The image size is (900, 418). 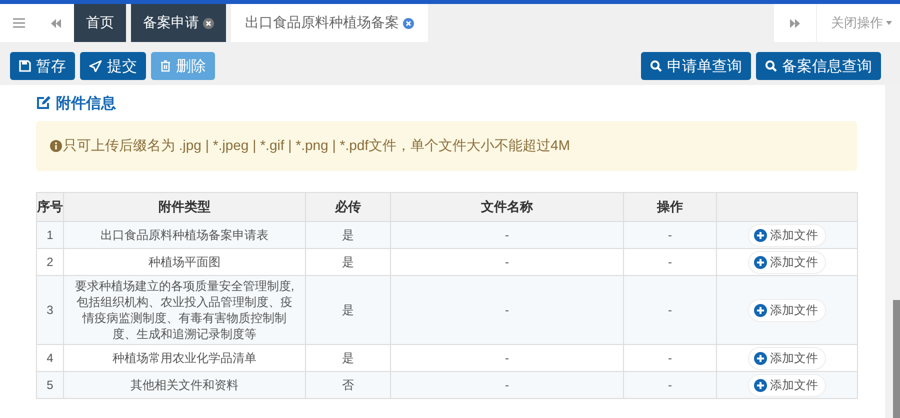 What do you see at coordinates (208, 23) in the screenshot?
I see `close-icon` at bounding box center [208, 23].